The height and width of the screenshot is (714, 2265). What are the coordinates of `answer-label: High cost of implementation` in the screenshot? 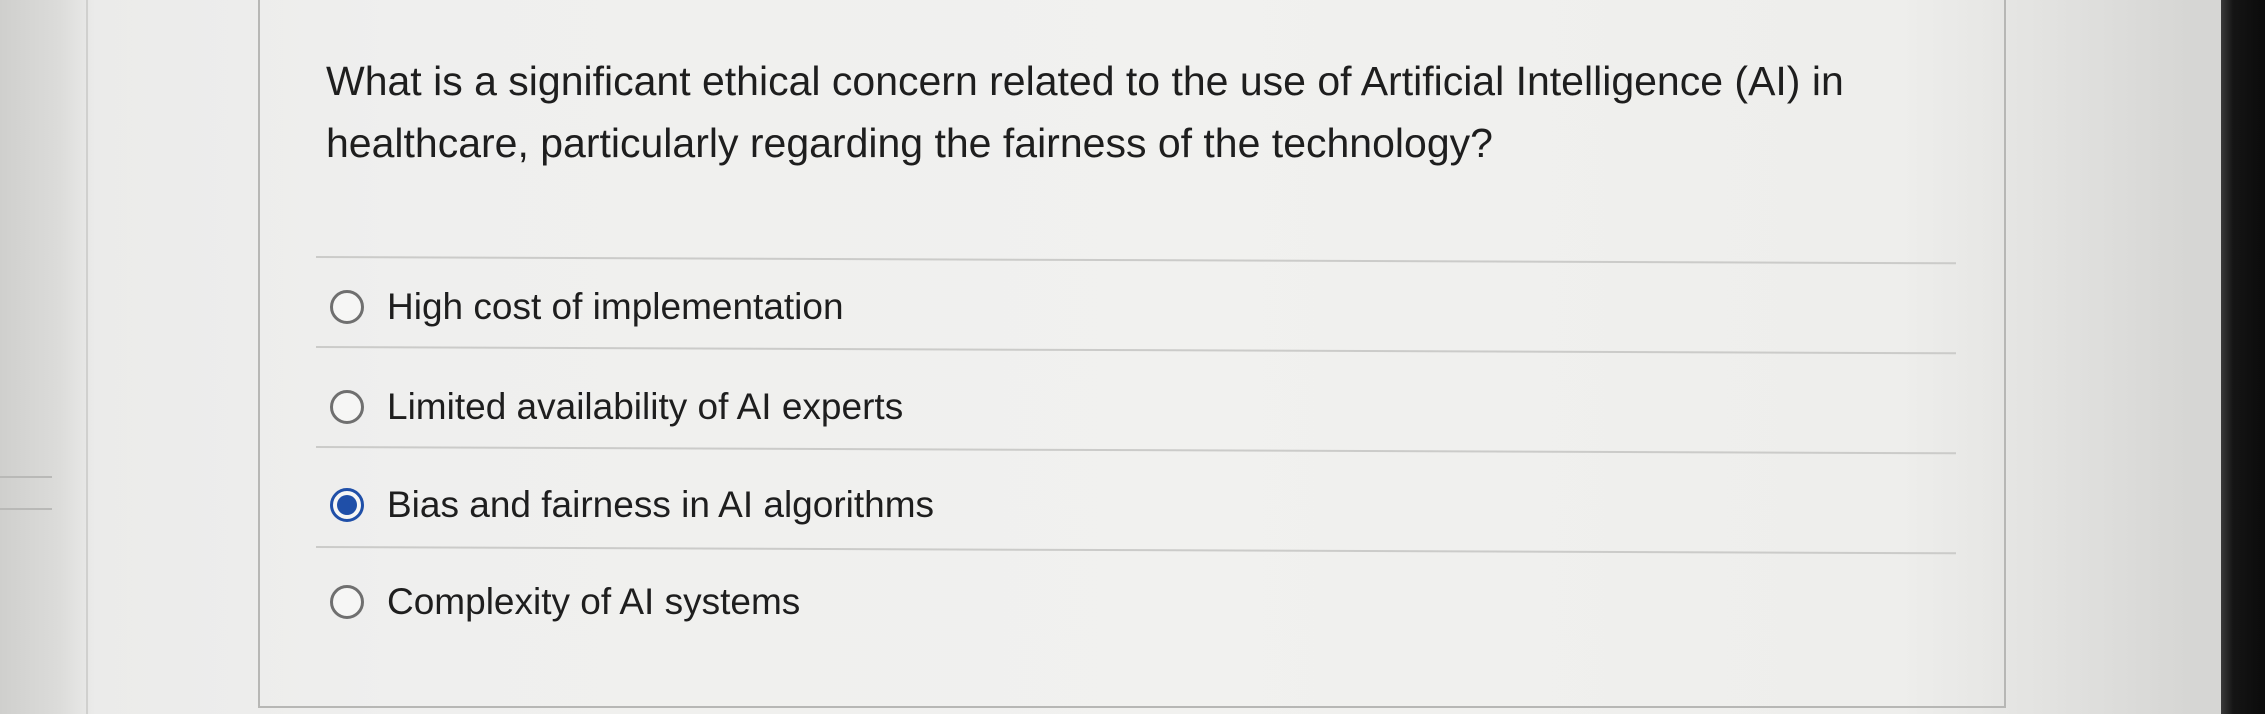 It's located at (615, 306).